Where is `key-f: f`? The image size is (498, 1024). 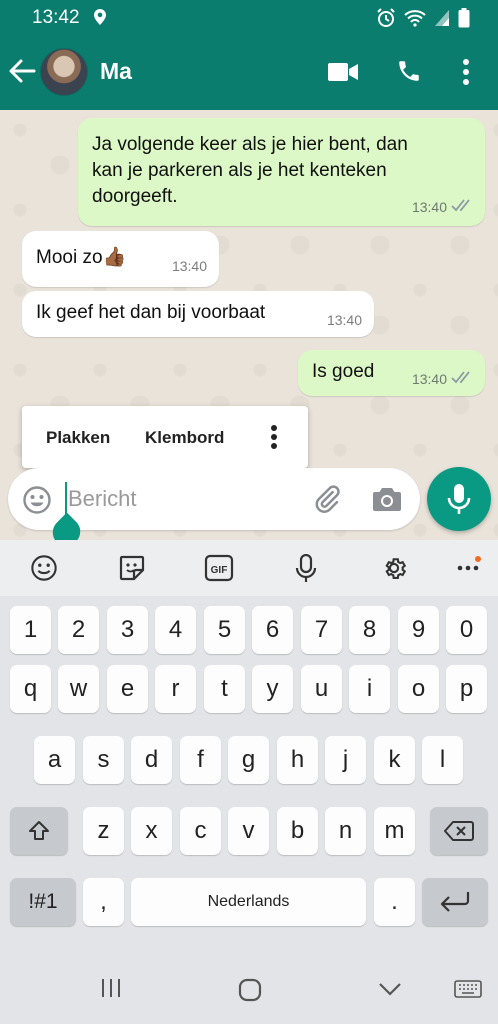 key-f: f is located at coordinates (200, 760).